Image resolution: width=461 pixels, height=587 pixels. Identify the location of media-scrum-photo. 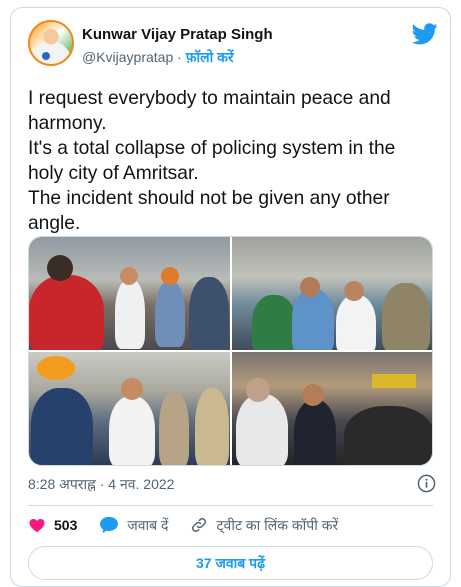
(331, 408).